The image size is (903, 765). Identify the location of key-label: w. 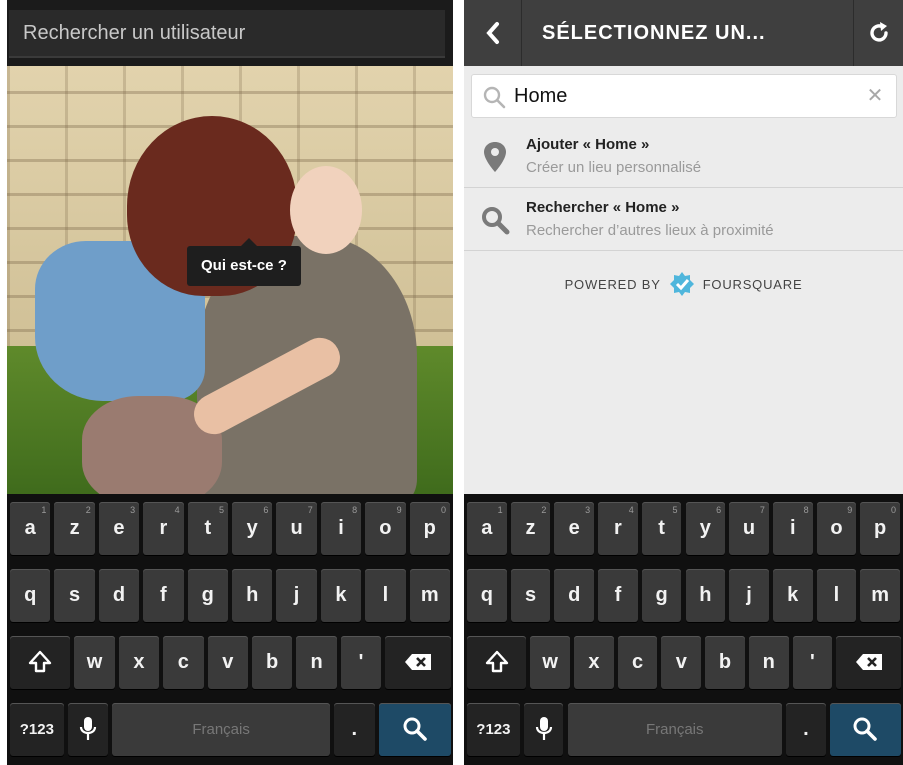
(94, 662).